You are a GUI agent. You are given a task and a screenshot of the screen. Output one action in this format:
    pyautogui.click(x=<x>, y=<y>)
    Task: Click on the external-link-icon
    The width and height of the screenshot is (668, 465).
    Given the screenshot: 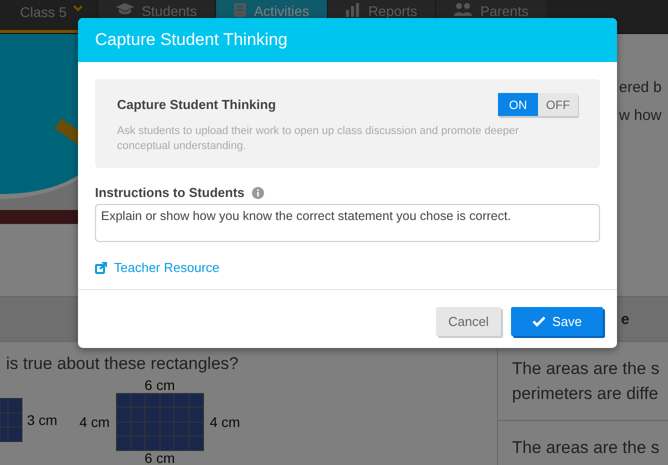 What is the action you would take?
    pyautogui.click(x=101, y=268)
    